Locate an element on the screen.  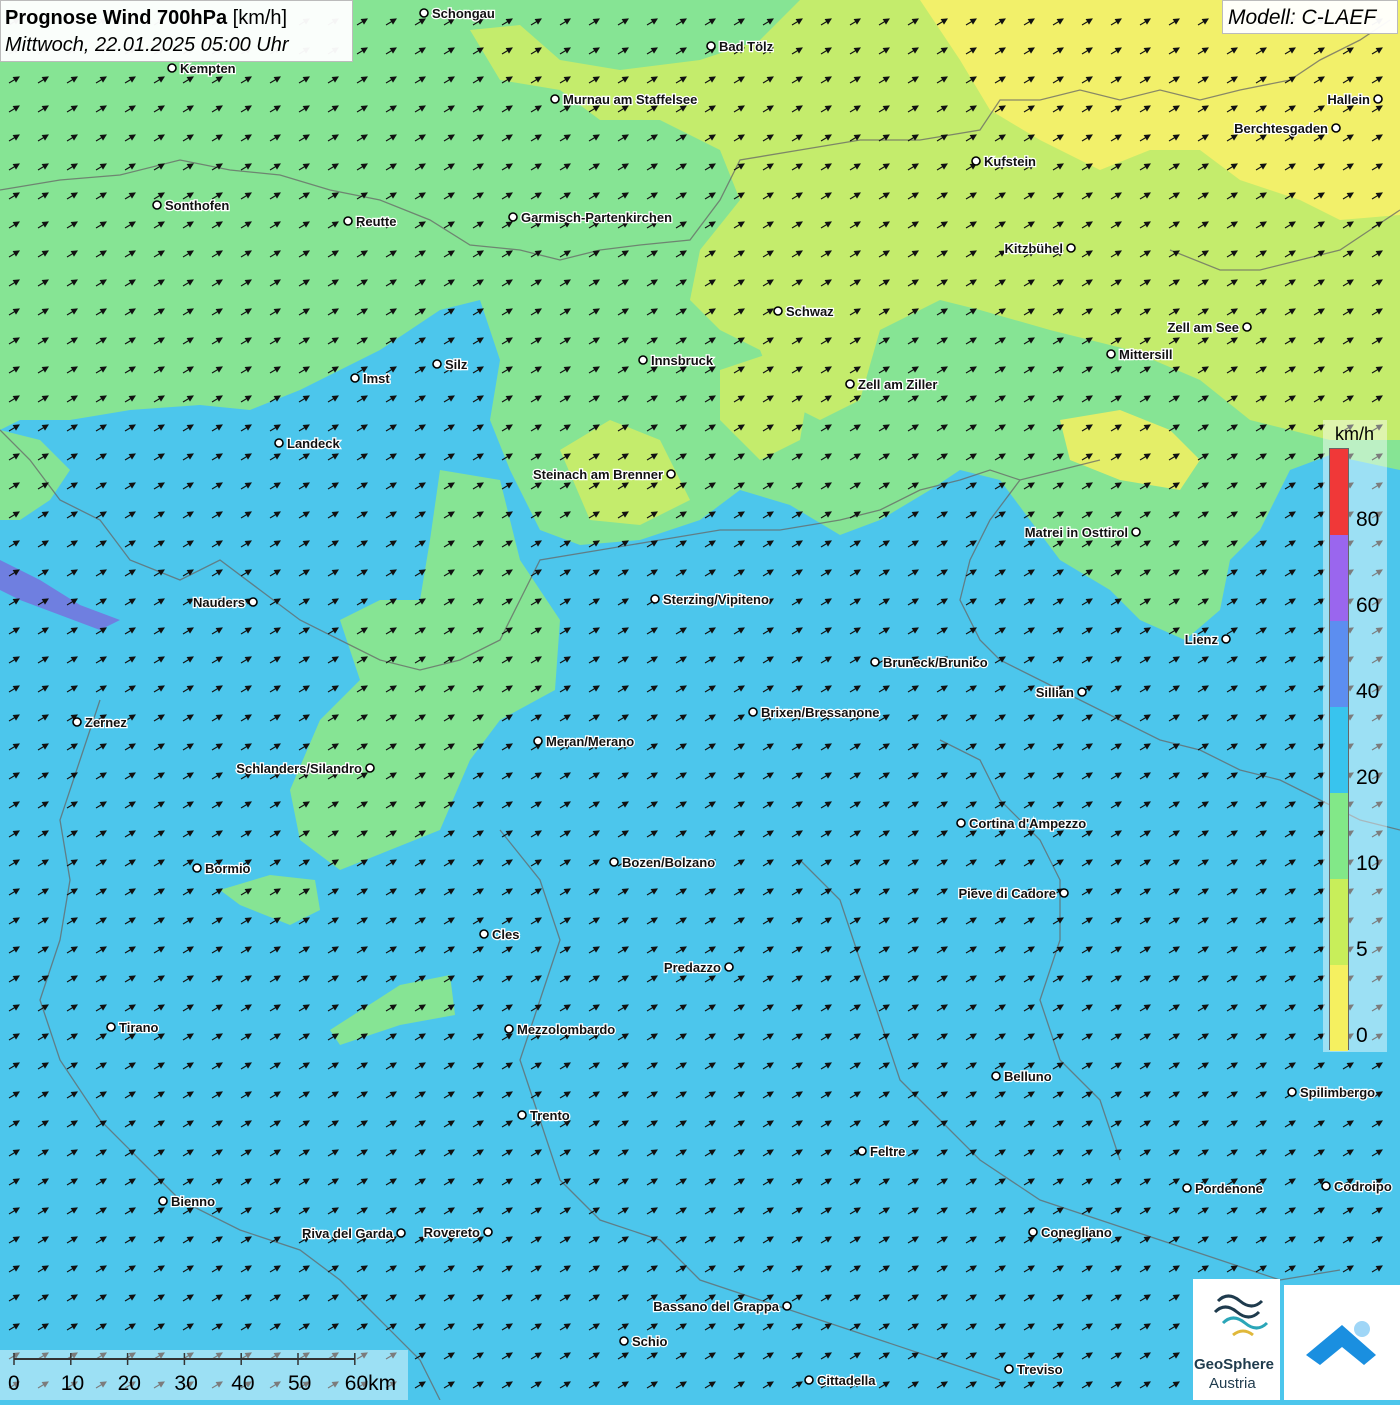
city-label: Bad Tölz is located at coordinates (746, 46).